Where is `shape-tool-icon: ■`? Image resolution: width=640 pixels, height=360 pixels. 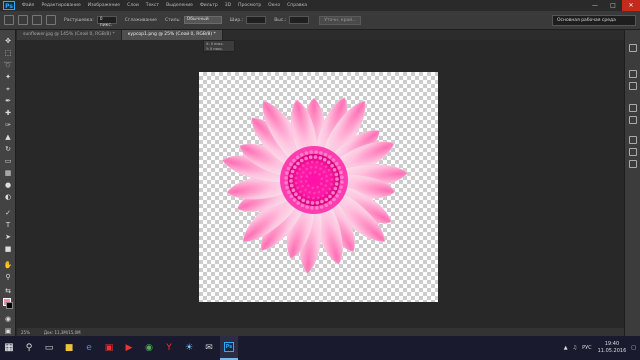 shape-tool-icon: ■ is located at coordinates (8, 249).